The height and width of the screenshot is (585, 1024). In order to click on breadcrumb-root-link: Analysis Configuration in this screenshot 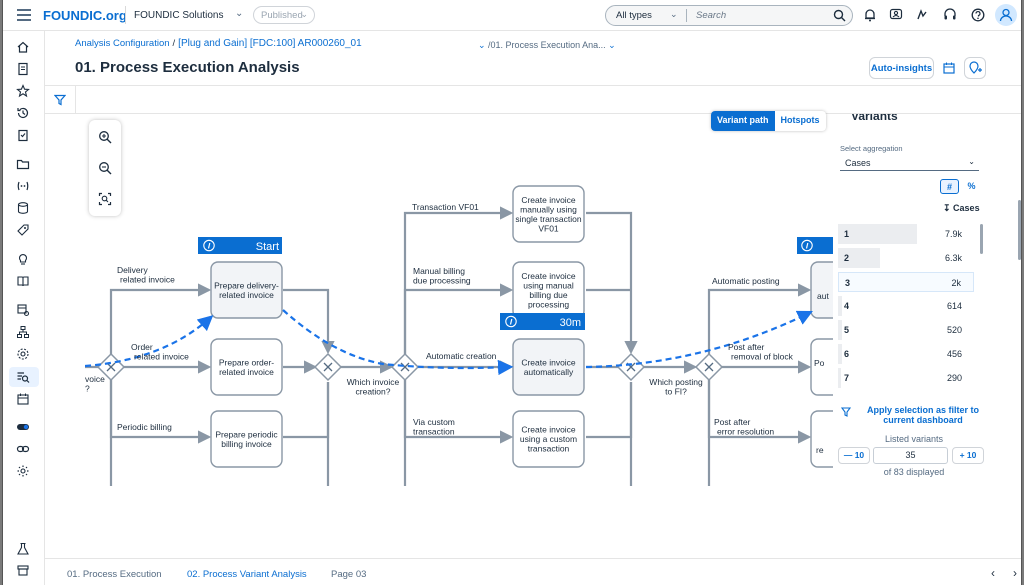, I will do `click(122, 43)`.